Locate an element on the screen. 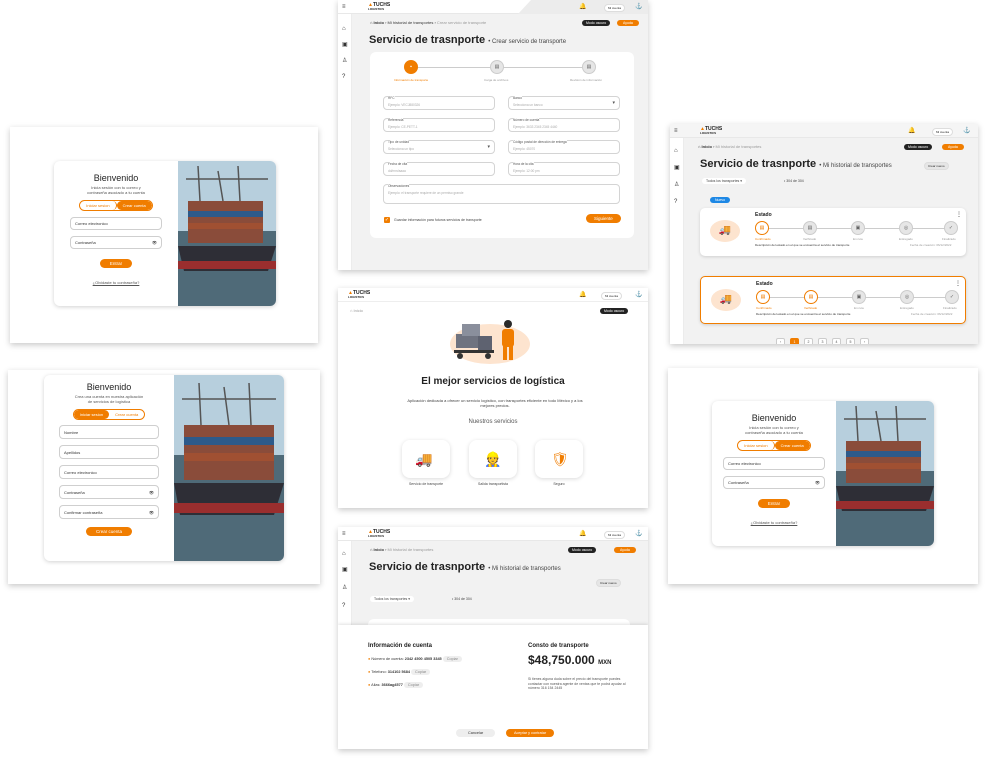 The width and height of the screenshot is (986, 764). cancel-button: Cancelar is located at coordinates (476, 733).